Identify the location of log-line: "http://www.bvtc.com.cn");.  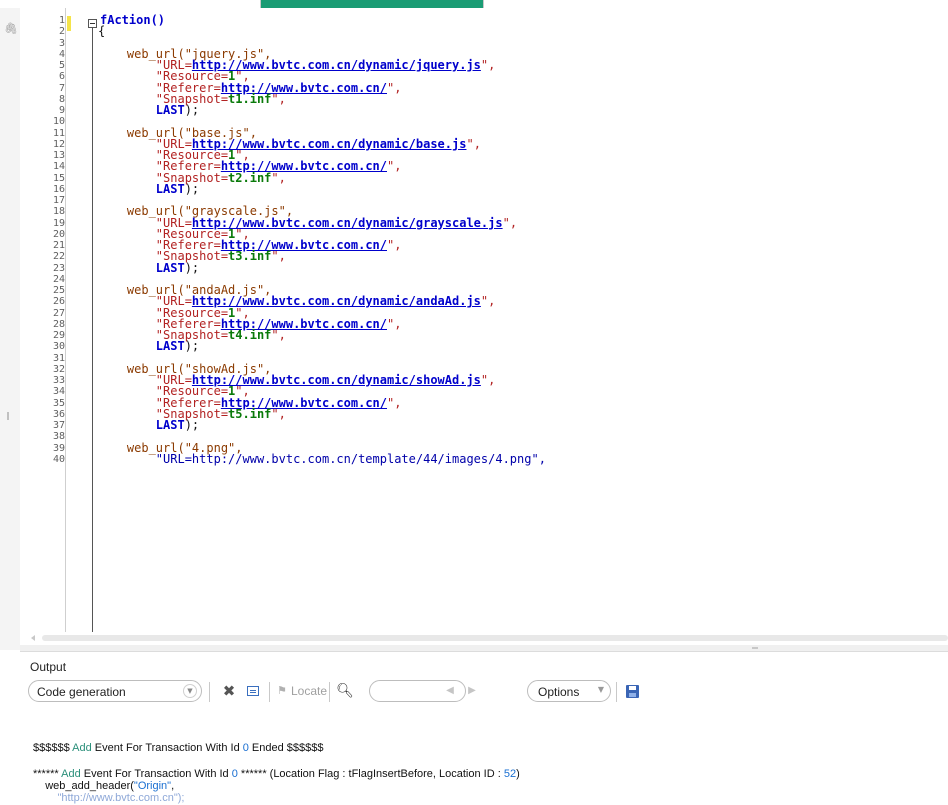
(109, 798).